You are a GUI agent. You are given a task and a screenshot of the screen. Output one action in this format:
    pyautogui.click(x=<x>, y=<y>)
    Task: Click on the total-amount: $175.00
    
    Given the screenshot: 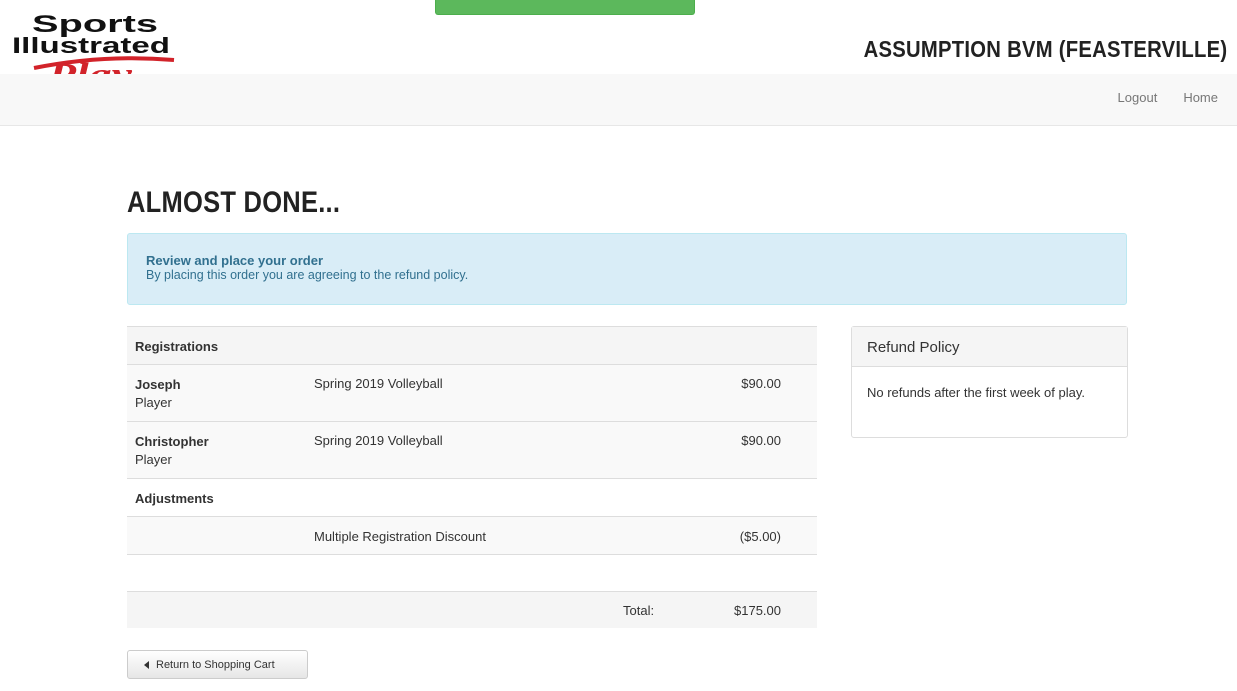 What is the action you would take?
    pyautogui.click(x=757, y=610)
    